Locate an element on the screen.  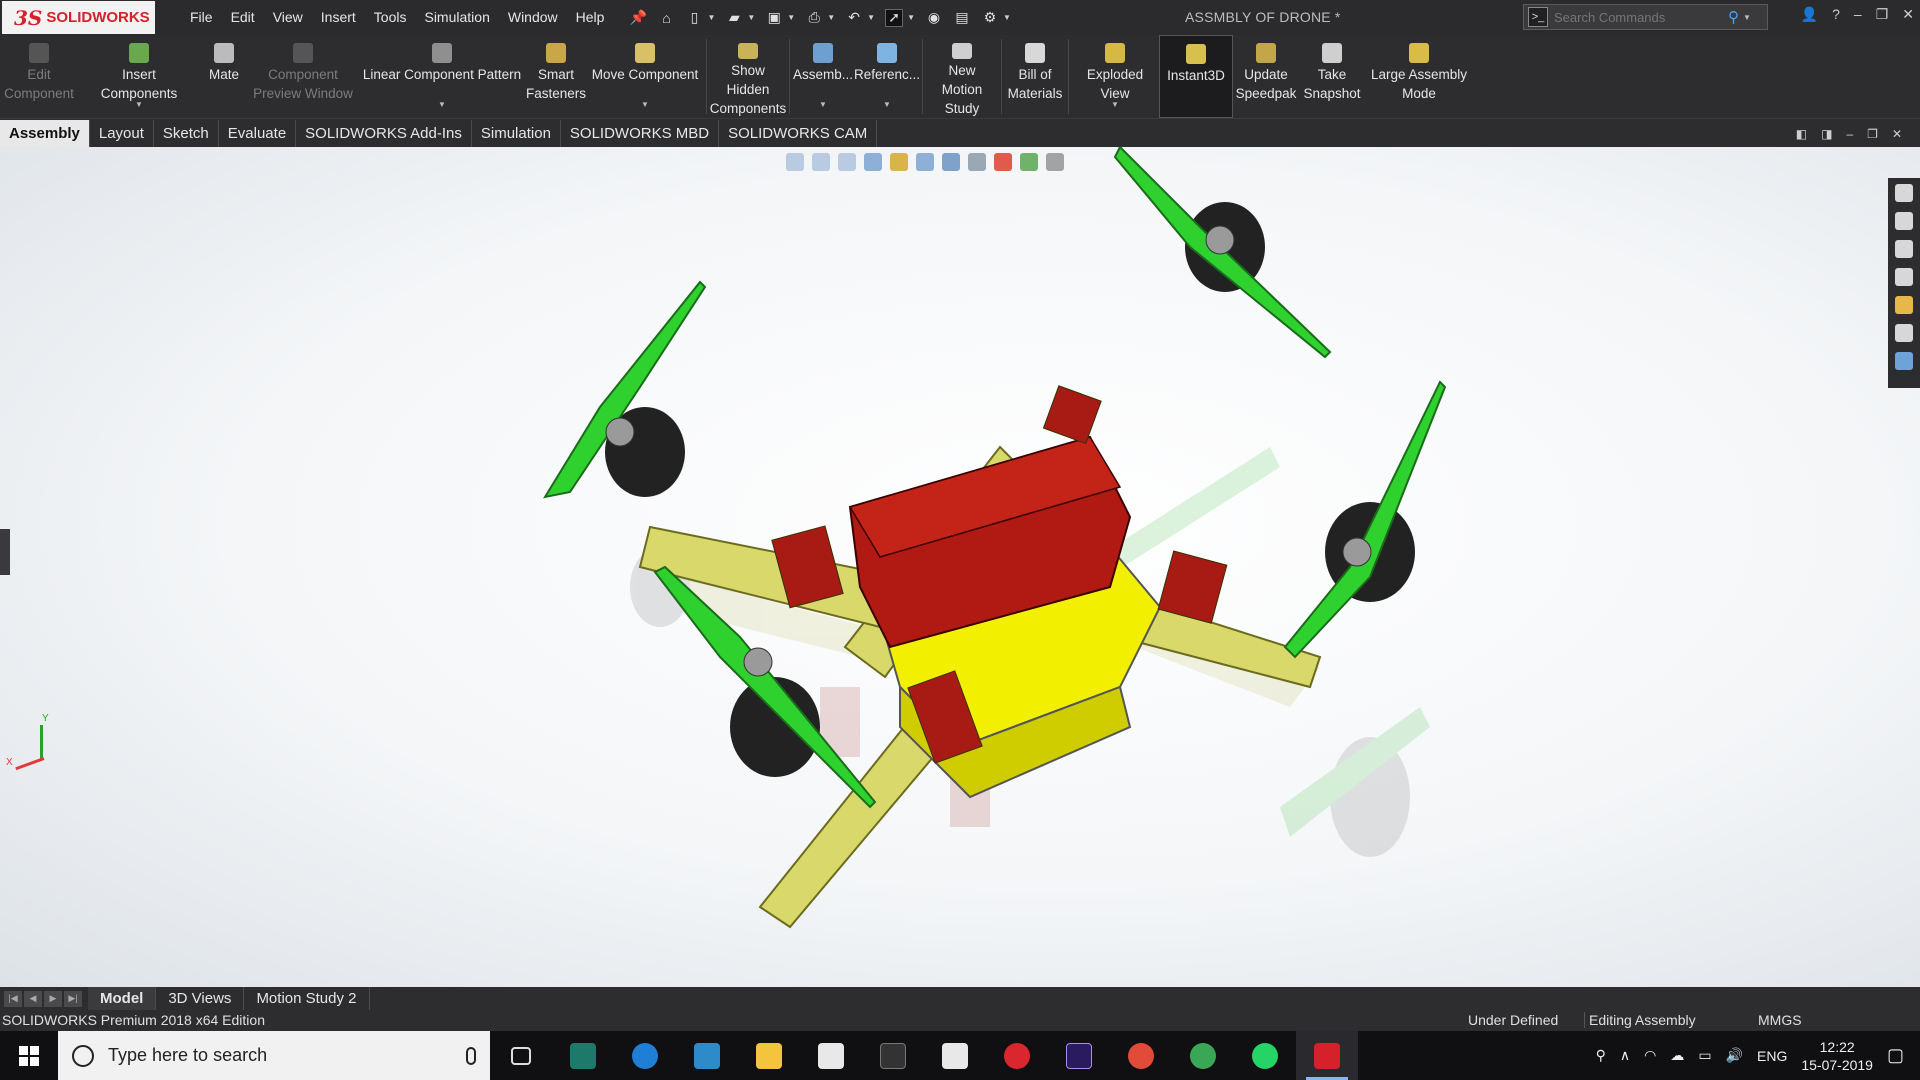
user-icon: 👤 is located at coordinates (1809, 14).